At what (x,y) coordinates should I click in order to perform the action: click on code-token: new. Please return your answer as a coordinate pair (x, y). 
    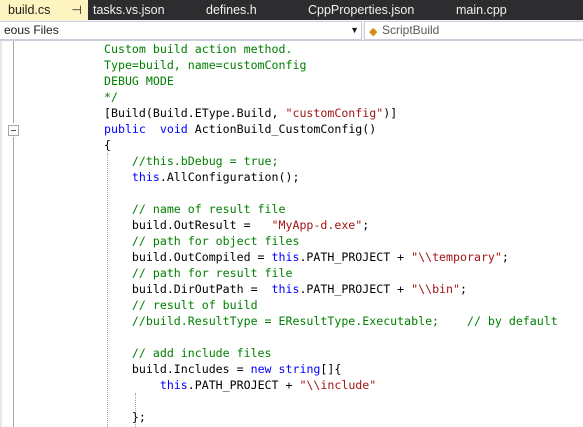
    Looking at the image, I should click on (261, 369).